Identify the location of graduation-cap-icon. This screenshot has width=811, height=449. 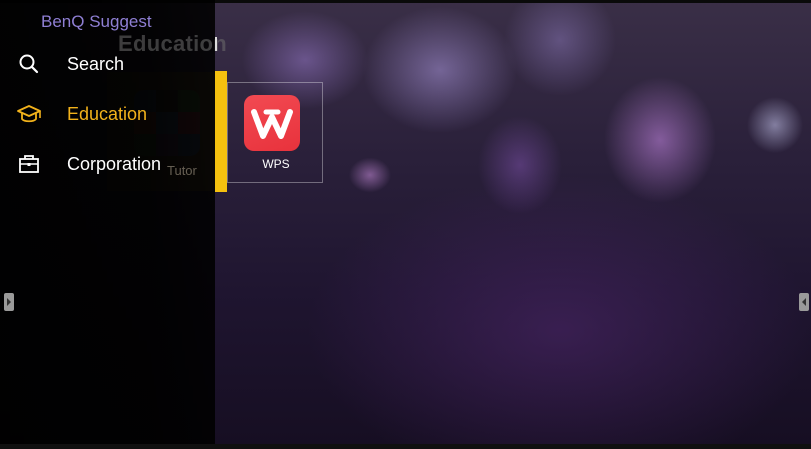
(29, 114).